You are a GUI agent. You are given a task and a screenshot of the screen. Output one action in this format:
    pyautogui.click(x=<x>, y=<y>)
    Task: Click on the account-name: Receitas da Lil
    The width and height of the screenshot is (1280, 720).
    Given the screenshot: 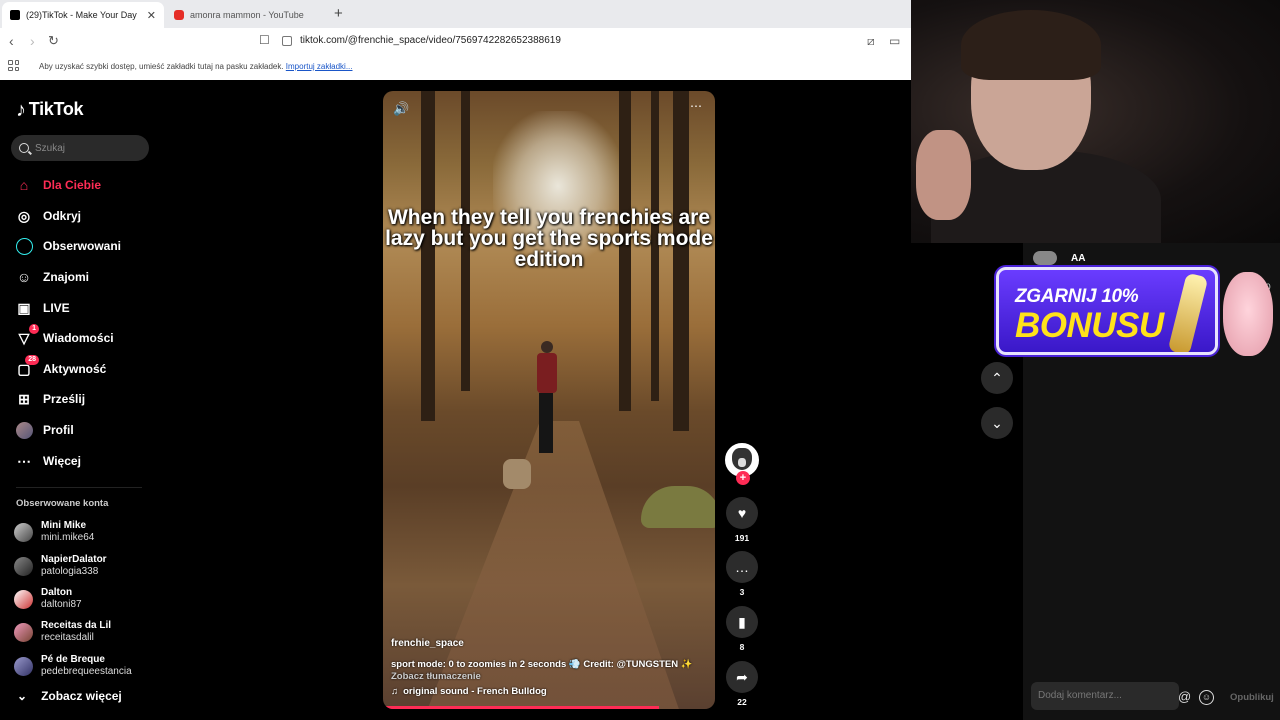 What is the action you would take?
    pyautogui.click(x=76, y=625)
    